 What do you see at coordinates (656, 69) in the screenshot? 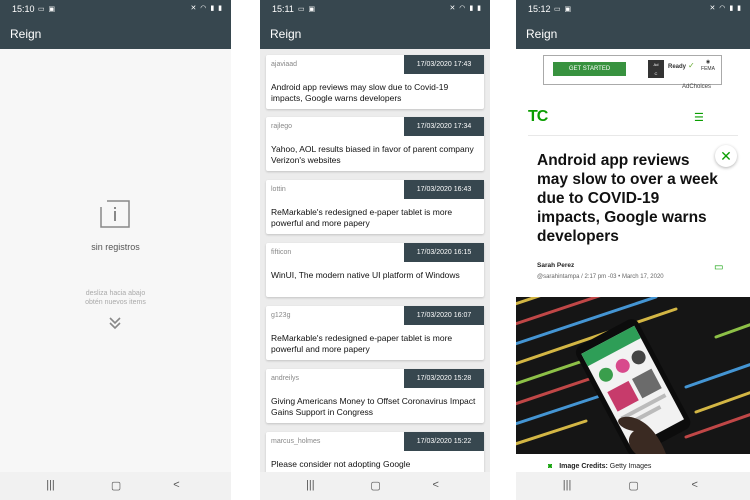
I see `ad-council-logo: Ad C` at bounding box center [656, 69].